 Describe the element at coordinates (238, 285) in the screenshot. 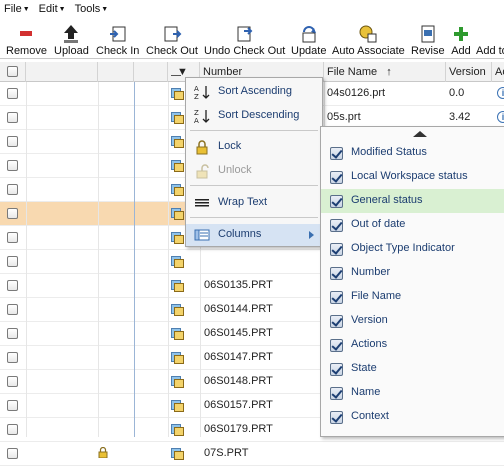

I see `row-number: 06S0135.PRT` at that location.